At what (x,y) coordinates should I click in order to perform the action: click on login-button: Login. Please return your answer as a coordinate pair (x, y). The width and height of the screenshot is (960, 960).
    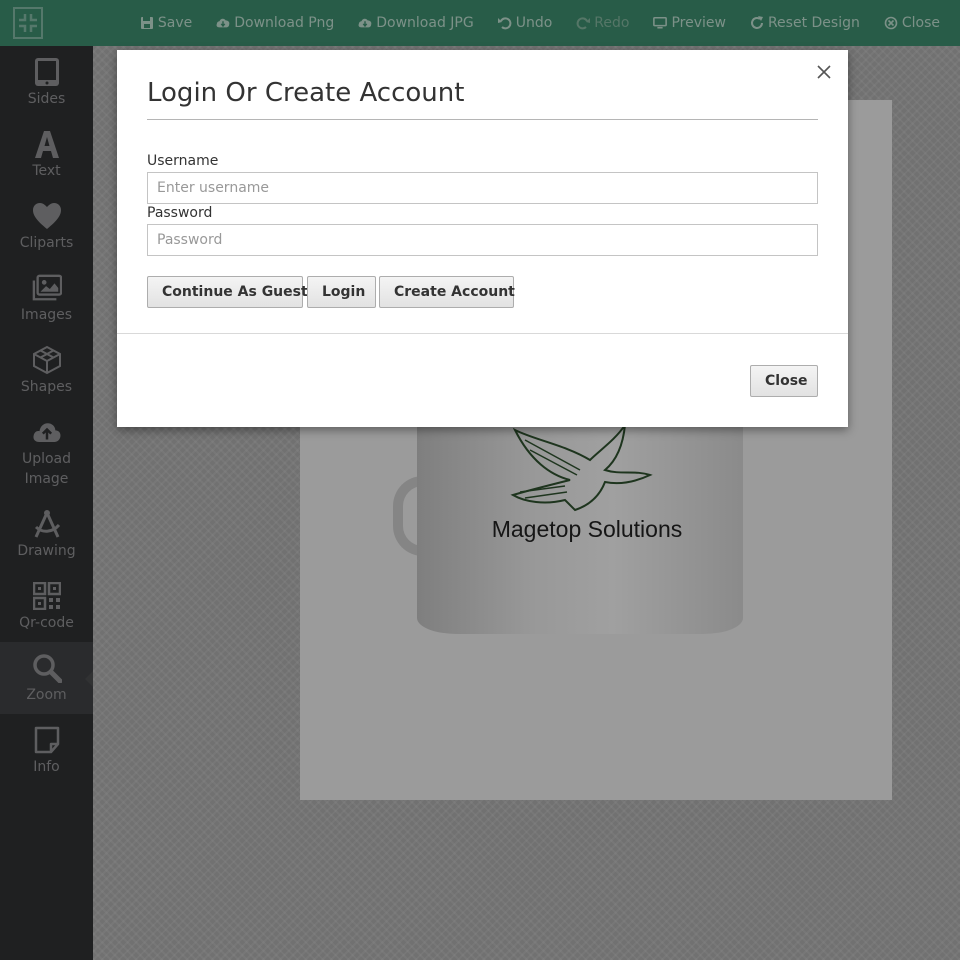
    Looking at the image, I should click on (341, 292).